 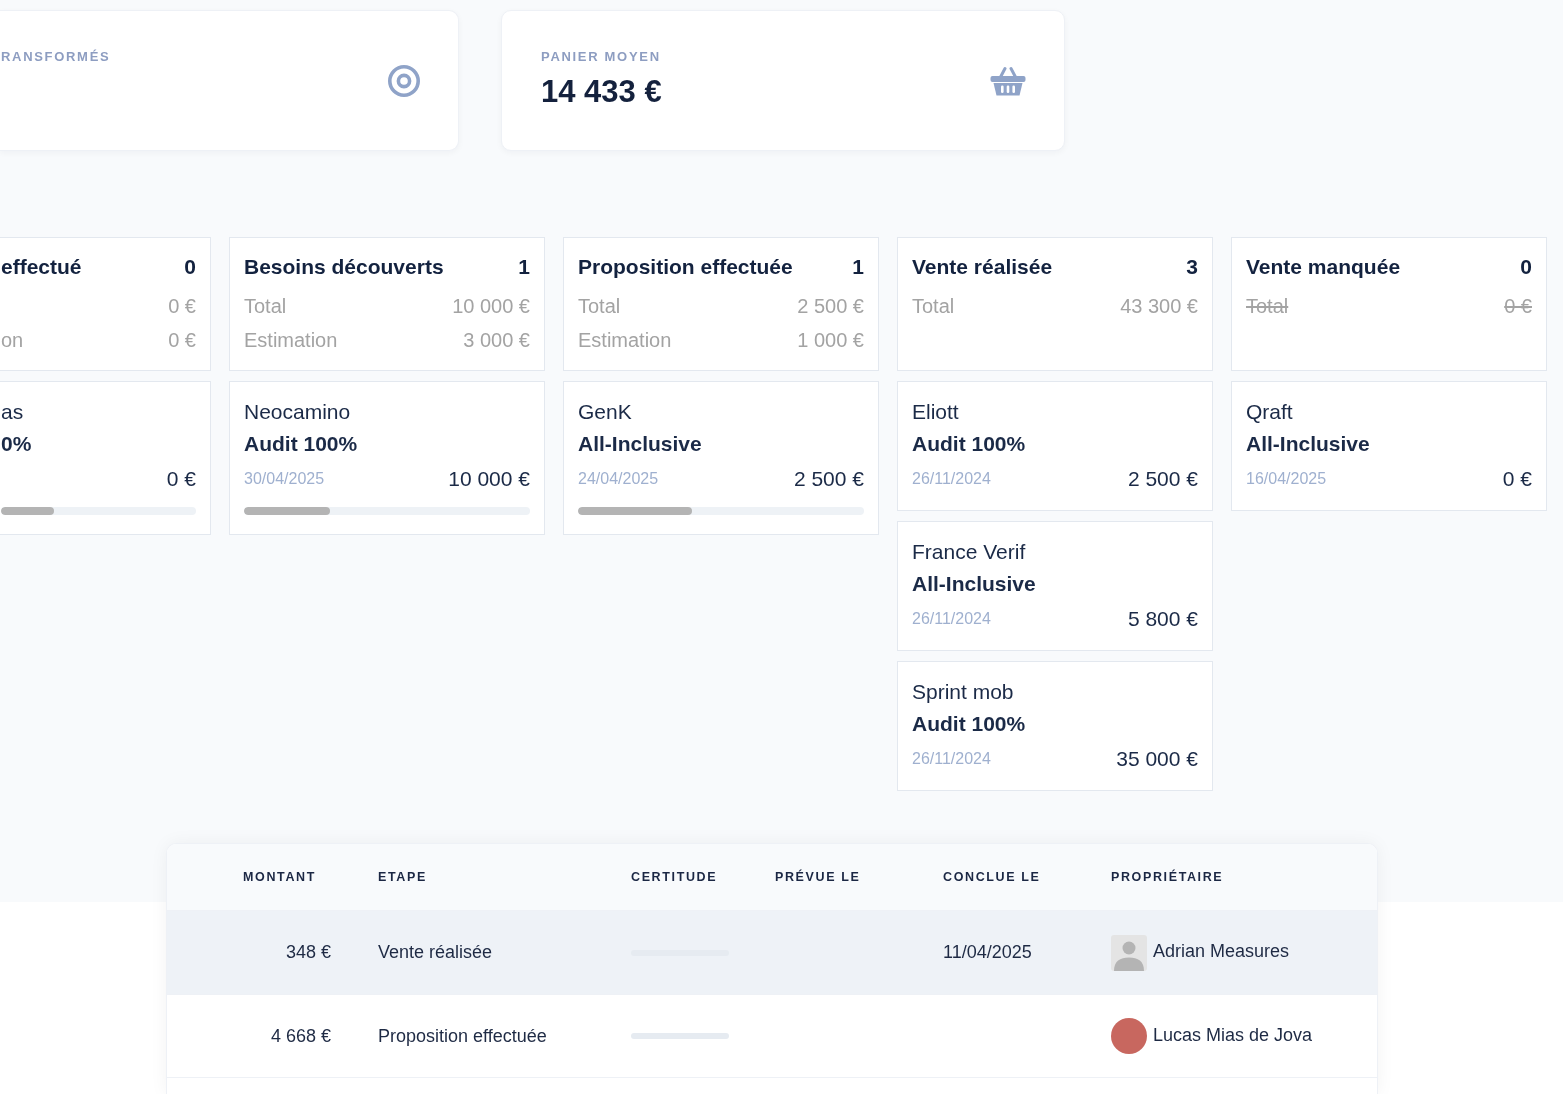 What do you see at coordinates (1233, 1035) in the screenshot?
I see `owner-name: Lucas Mias de Jova` at bounding box center [1233, 1035].